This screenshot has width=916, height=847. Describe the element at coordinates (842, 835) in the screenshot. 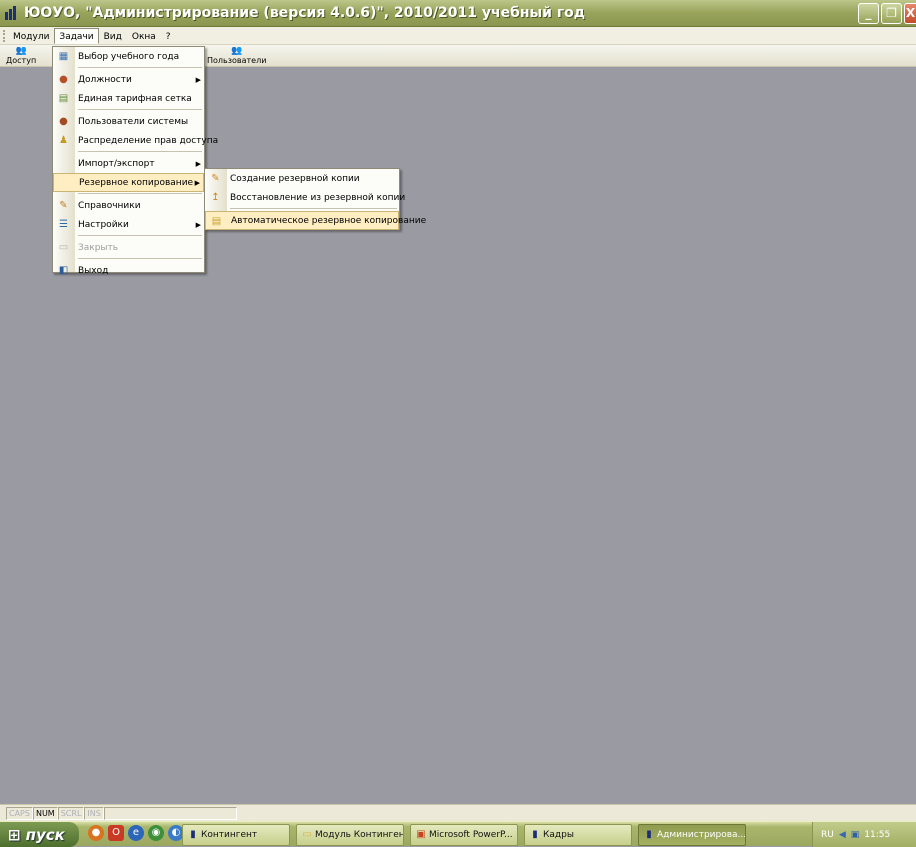

I see `tray-arrow-icon: ◀` at that location.